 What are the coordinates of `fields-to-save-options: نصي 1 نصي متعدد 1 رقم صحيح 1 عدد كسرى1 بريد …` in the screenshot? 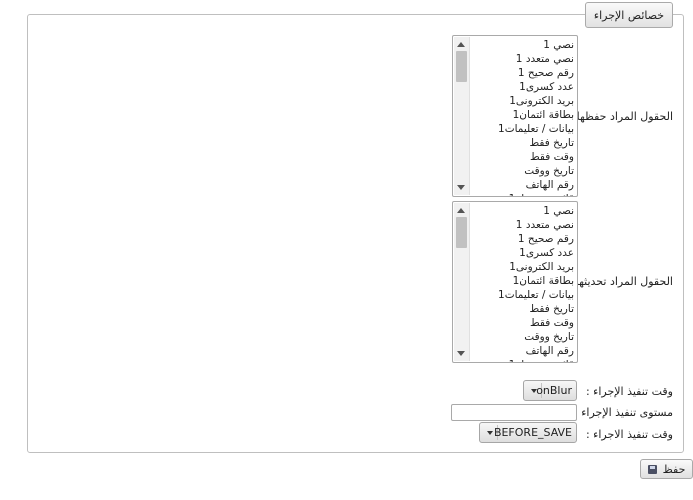 It's located at (522, 117).